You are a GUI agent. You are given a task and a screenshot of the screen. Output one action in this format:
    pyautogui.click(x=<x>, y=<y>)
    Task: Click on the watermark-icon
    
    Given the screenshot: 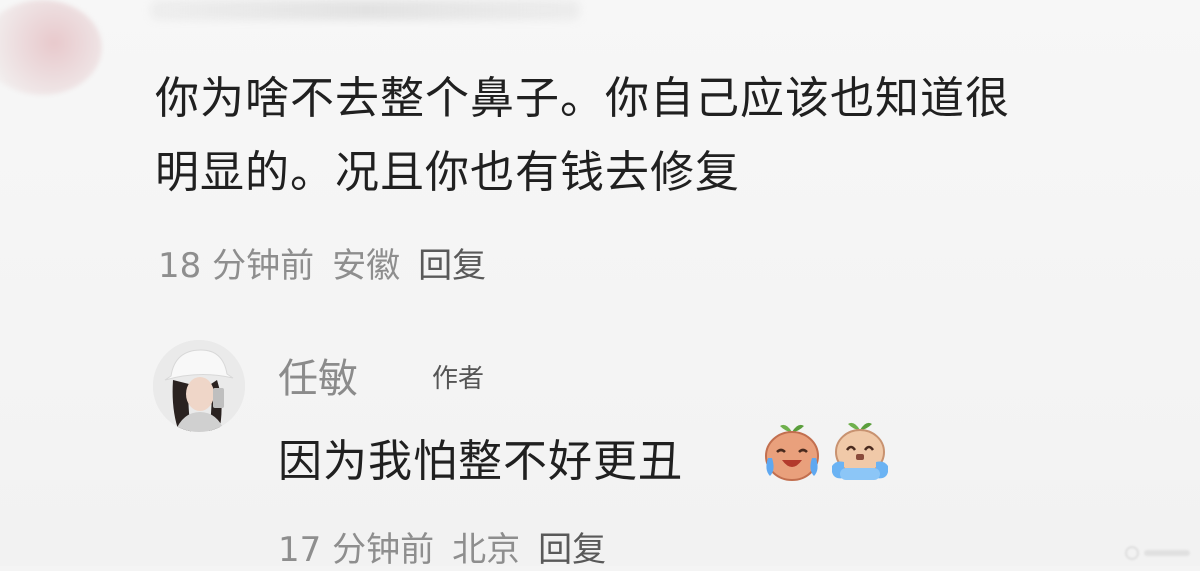 What is the action you would take?
    pyautogui.click(x=1157, y=553)
    